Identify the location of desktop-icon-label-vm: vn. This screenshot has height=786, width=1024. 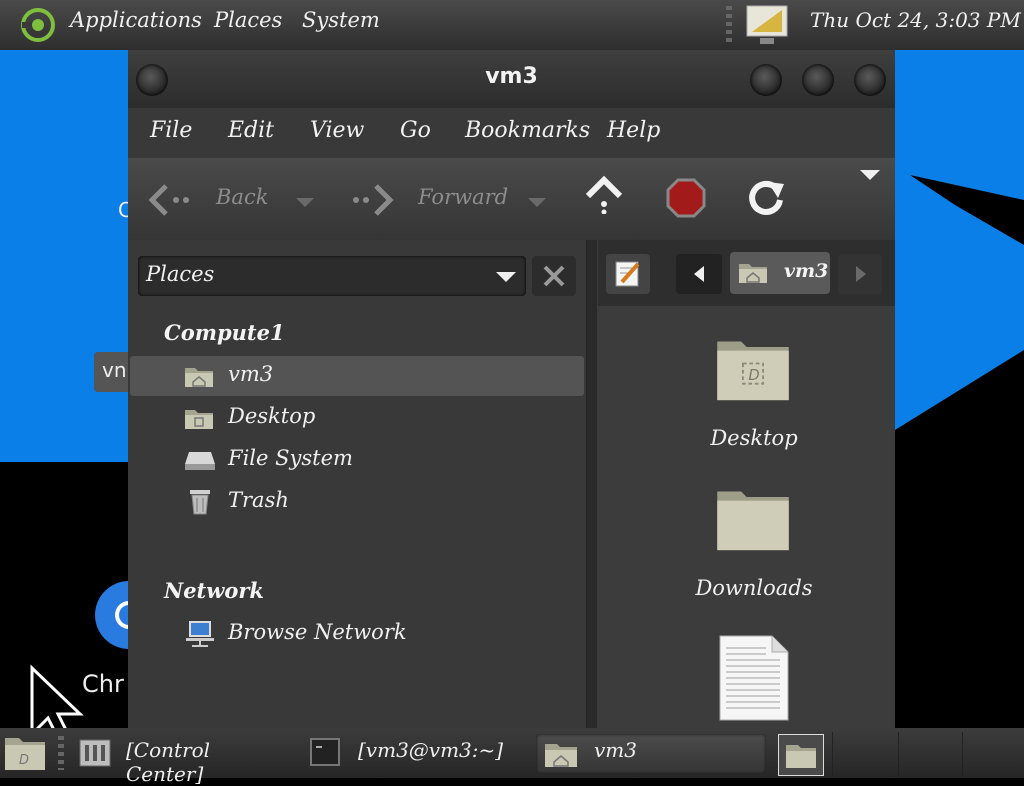
(111, 372).